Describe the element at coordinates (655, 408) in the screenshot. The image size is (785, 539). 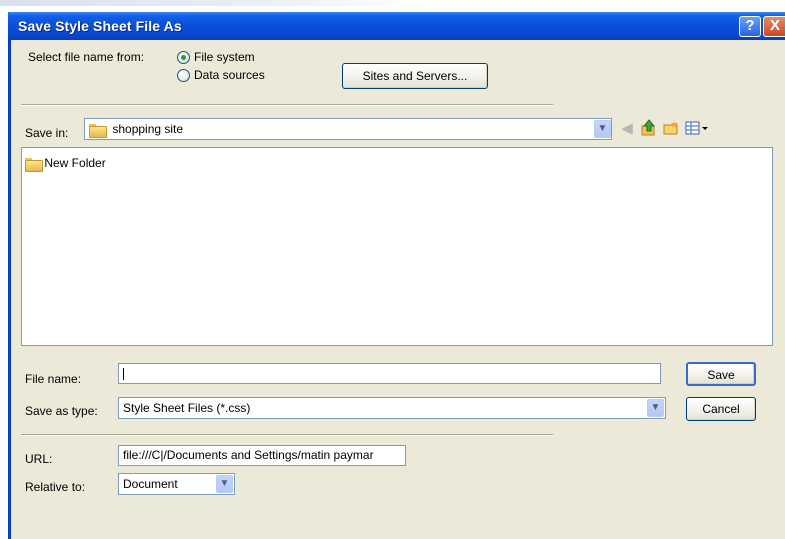
I see `save-as-type-dropdown-button: ▼` at that location.